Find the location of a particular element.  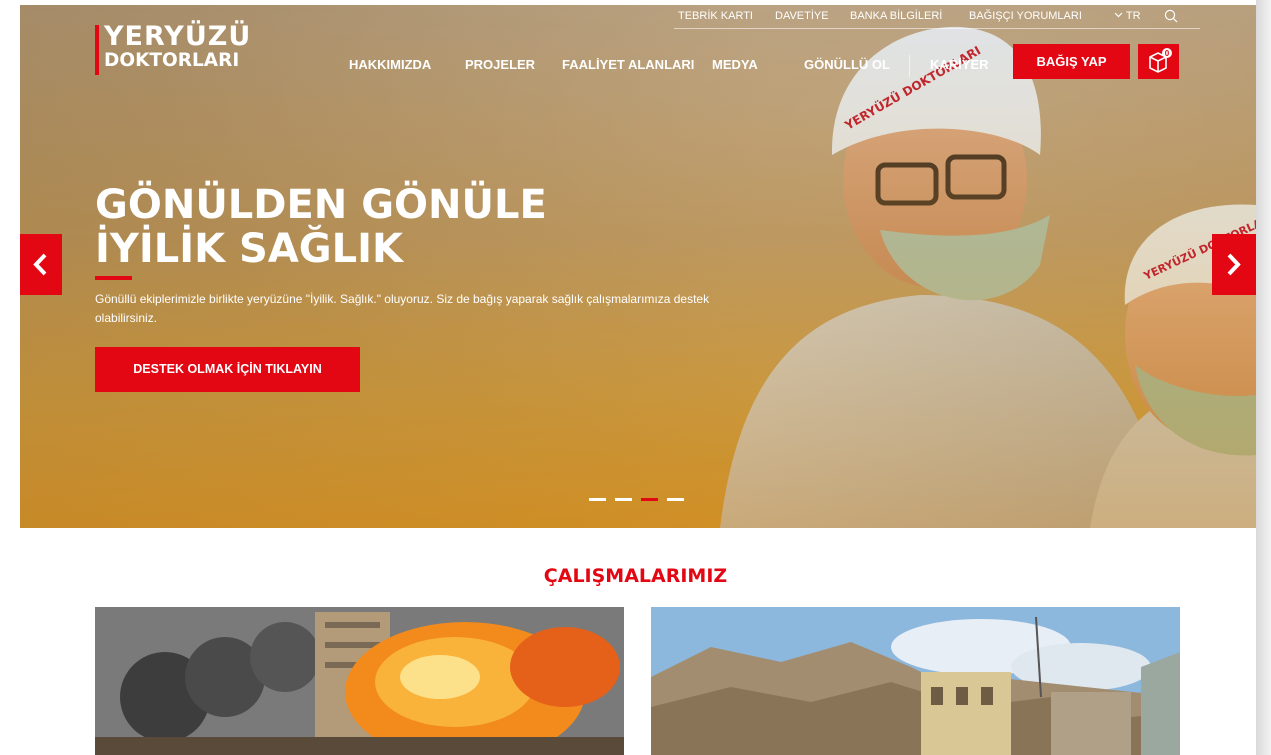

hero-title: GÖNÜLDEN GÖNÜLE İYİLİK SAĞLIK is located at coordinates (321, 227).